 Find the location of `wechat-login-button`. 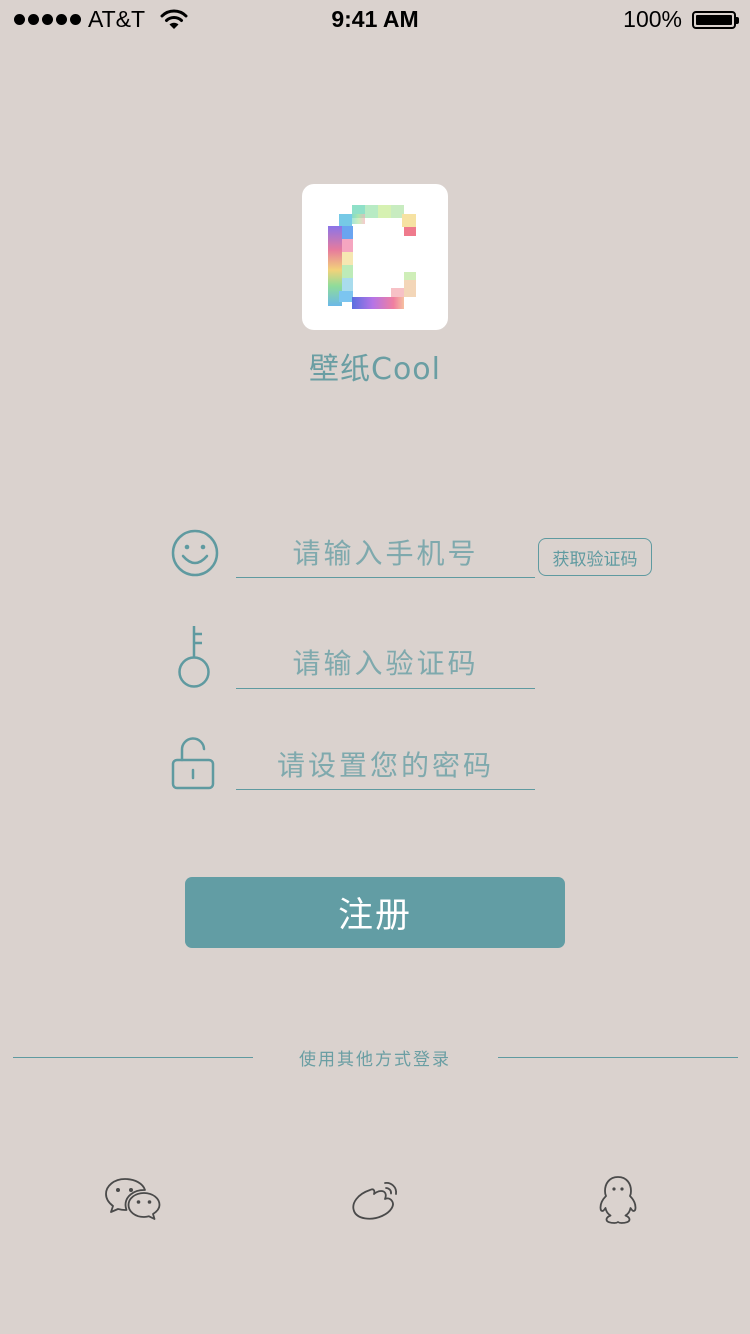

wechat-login-button is located at coordinates (133, 1200).